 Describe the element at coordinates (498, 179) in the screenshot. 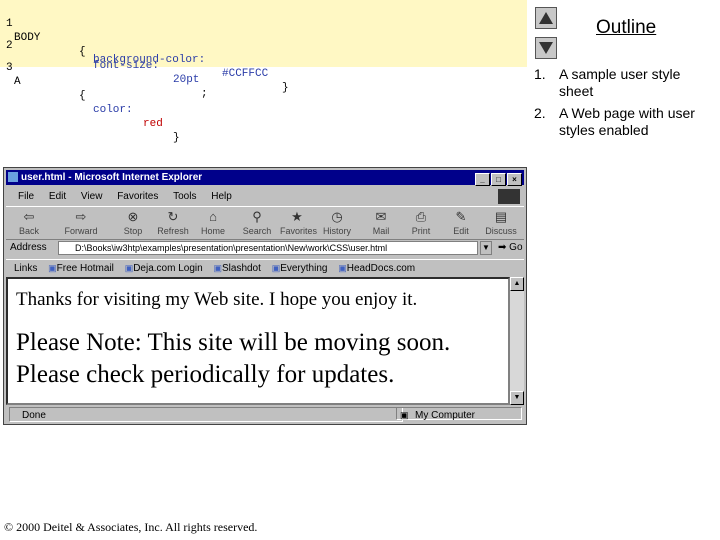

I see `maximize-button: □` at that location.